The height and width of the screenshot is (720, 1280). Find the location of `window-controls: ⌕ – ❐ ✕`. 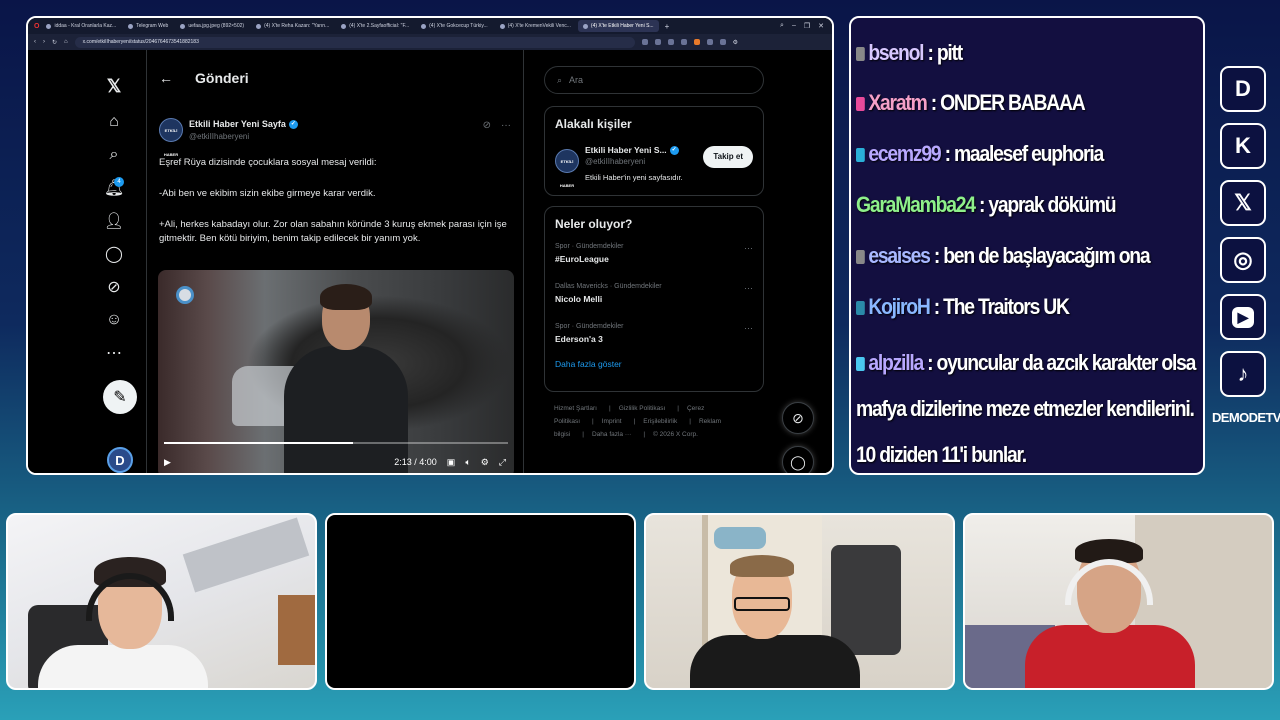

window-controls: ⌕ – ❐ ✕ is located at coordinates (806, 26).